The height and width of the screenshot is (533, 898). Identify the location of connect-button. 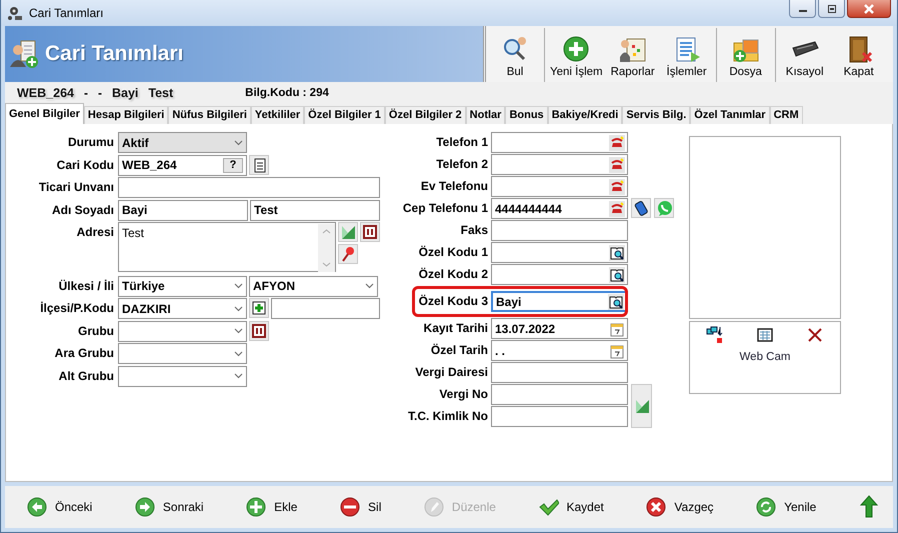
(715, 335).